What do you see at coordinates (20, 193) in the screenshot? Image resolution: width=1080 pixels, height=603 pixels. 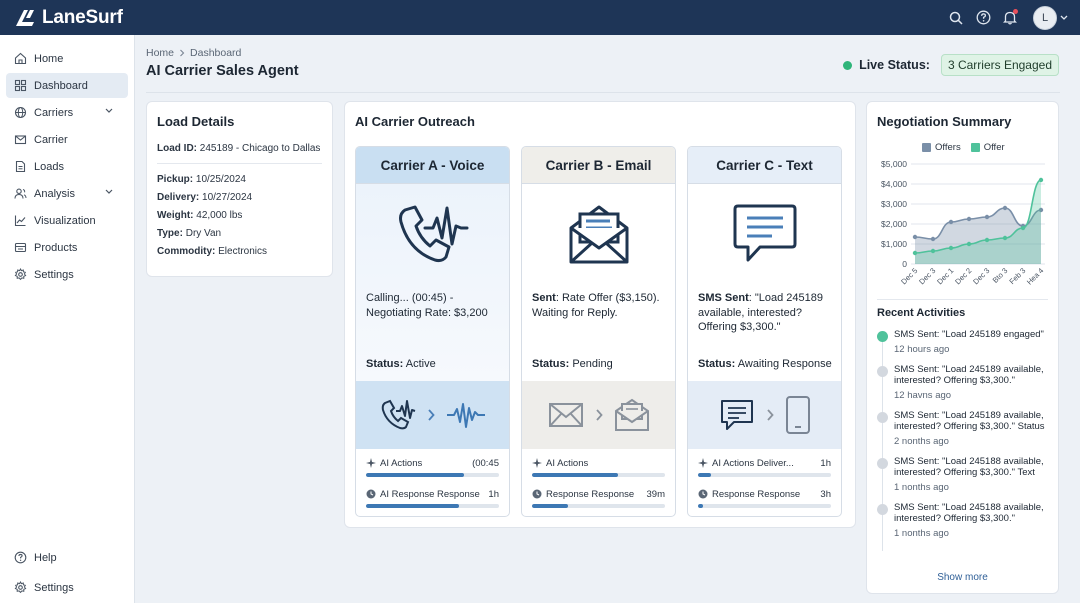 I see `users-icon` at bounding box center [20, 193].